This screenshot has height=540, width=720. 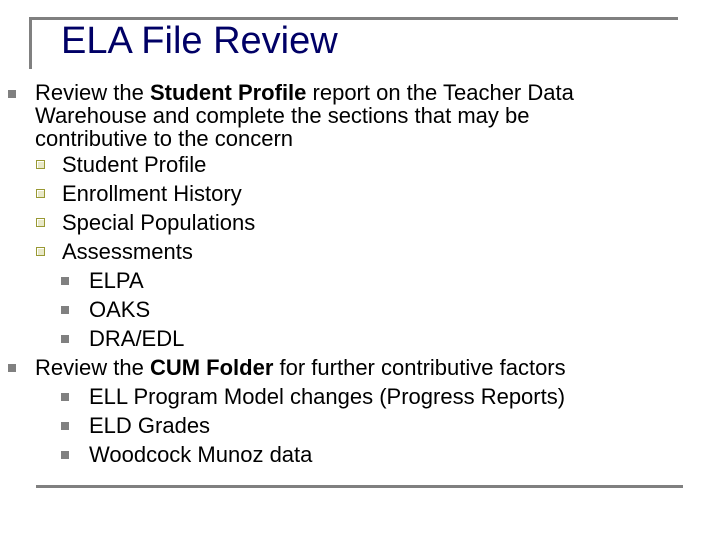 I want to click on slide-title: ELA File Review, so click(x=199, y=41).